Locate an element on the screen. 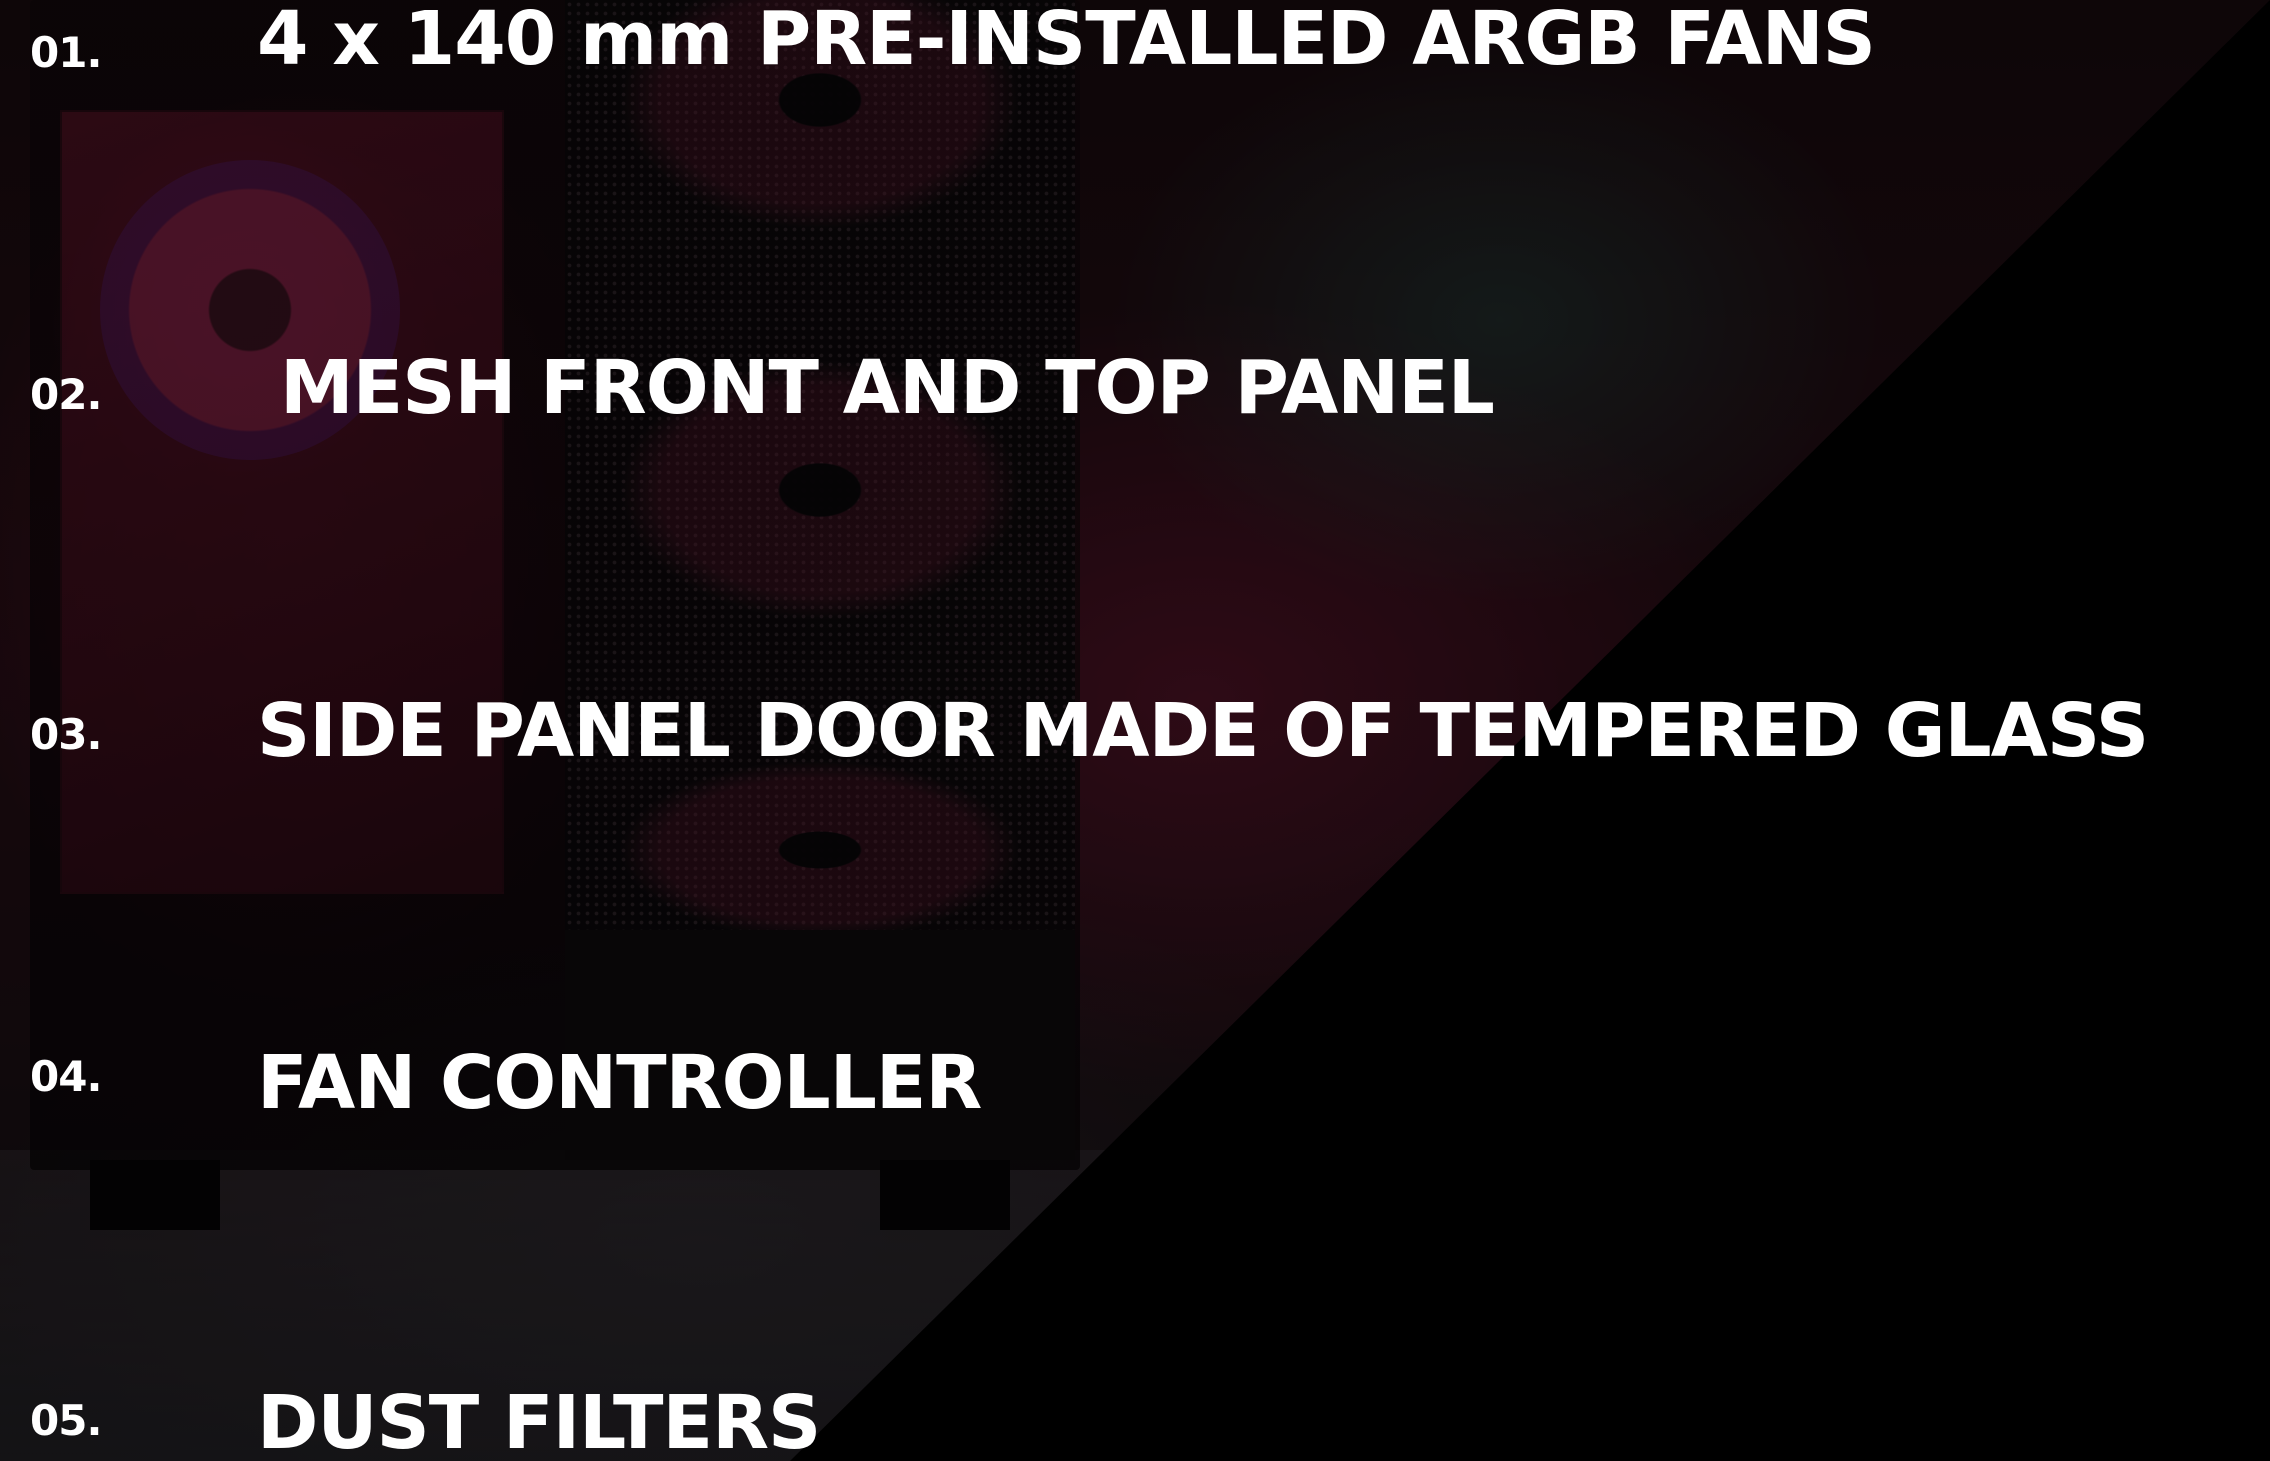 The height and width of the screenshot is (1461, 2270). feature-number: 02. is located at coordinates (66, 394).